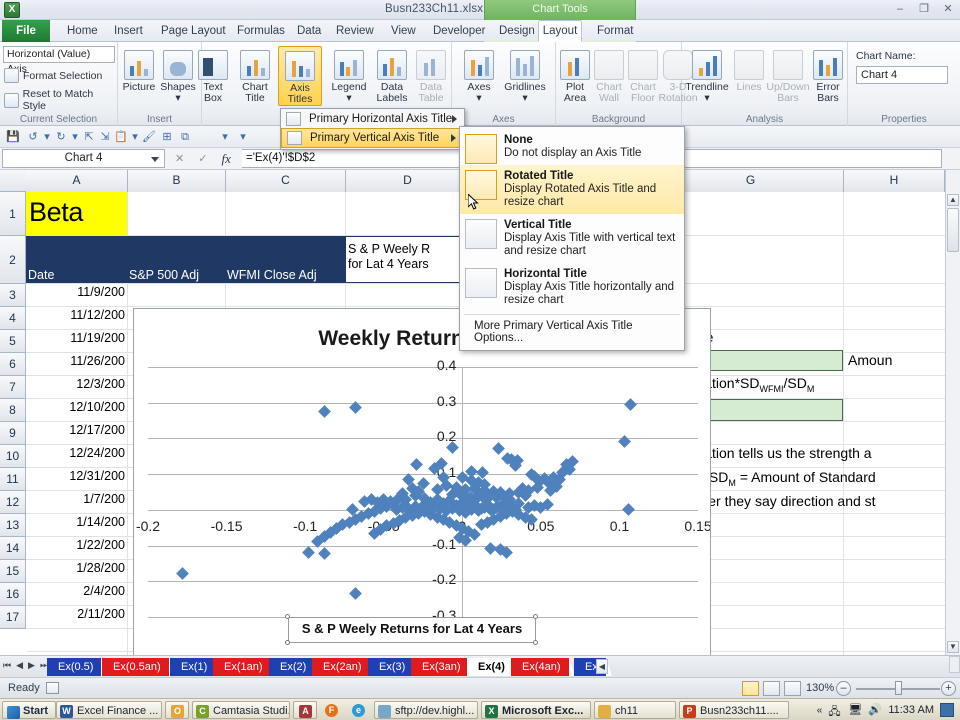 The height and width of the screenshot is (720, 960). Describe the element at coordinates (911, 710) in the screenshot. I see `clock-time: 11:33 AM` at that location.